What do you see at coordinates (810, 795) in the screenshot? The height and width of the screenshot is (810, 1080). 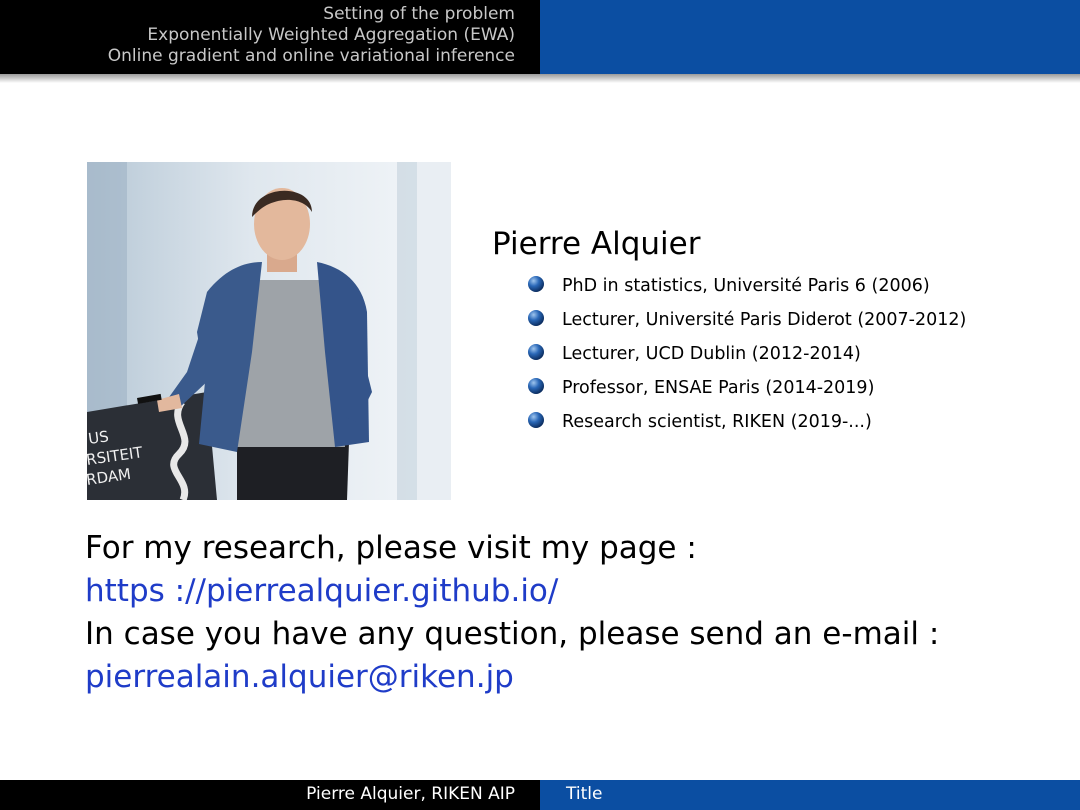 I see `footer-title-panel: Title` at bounding box center [810, 795].